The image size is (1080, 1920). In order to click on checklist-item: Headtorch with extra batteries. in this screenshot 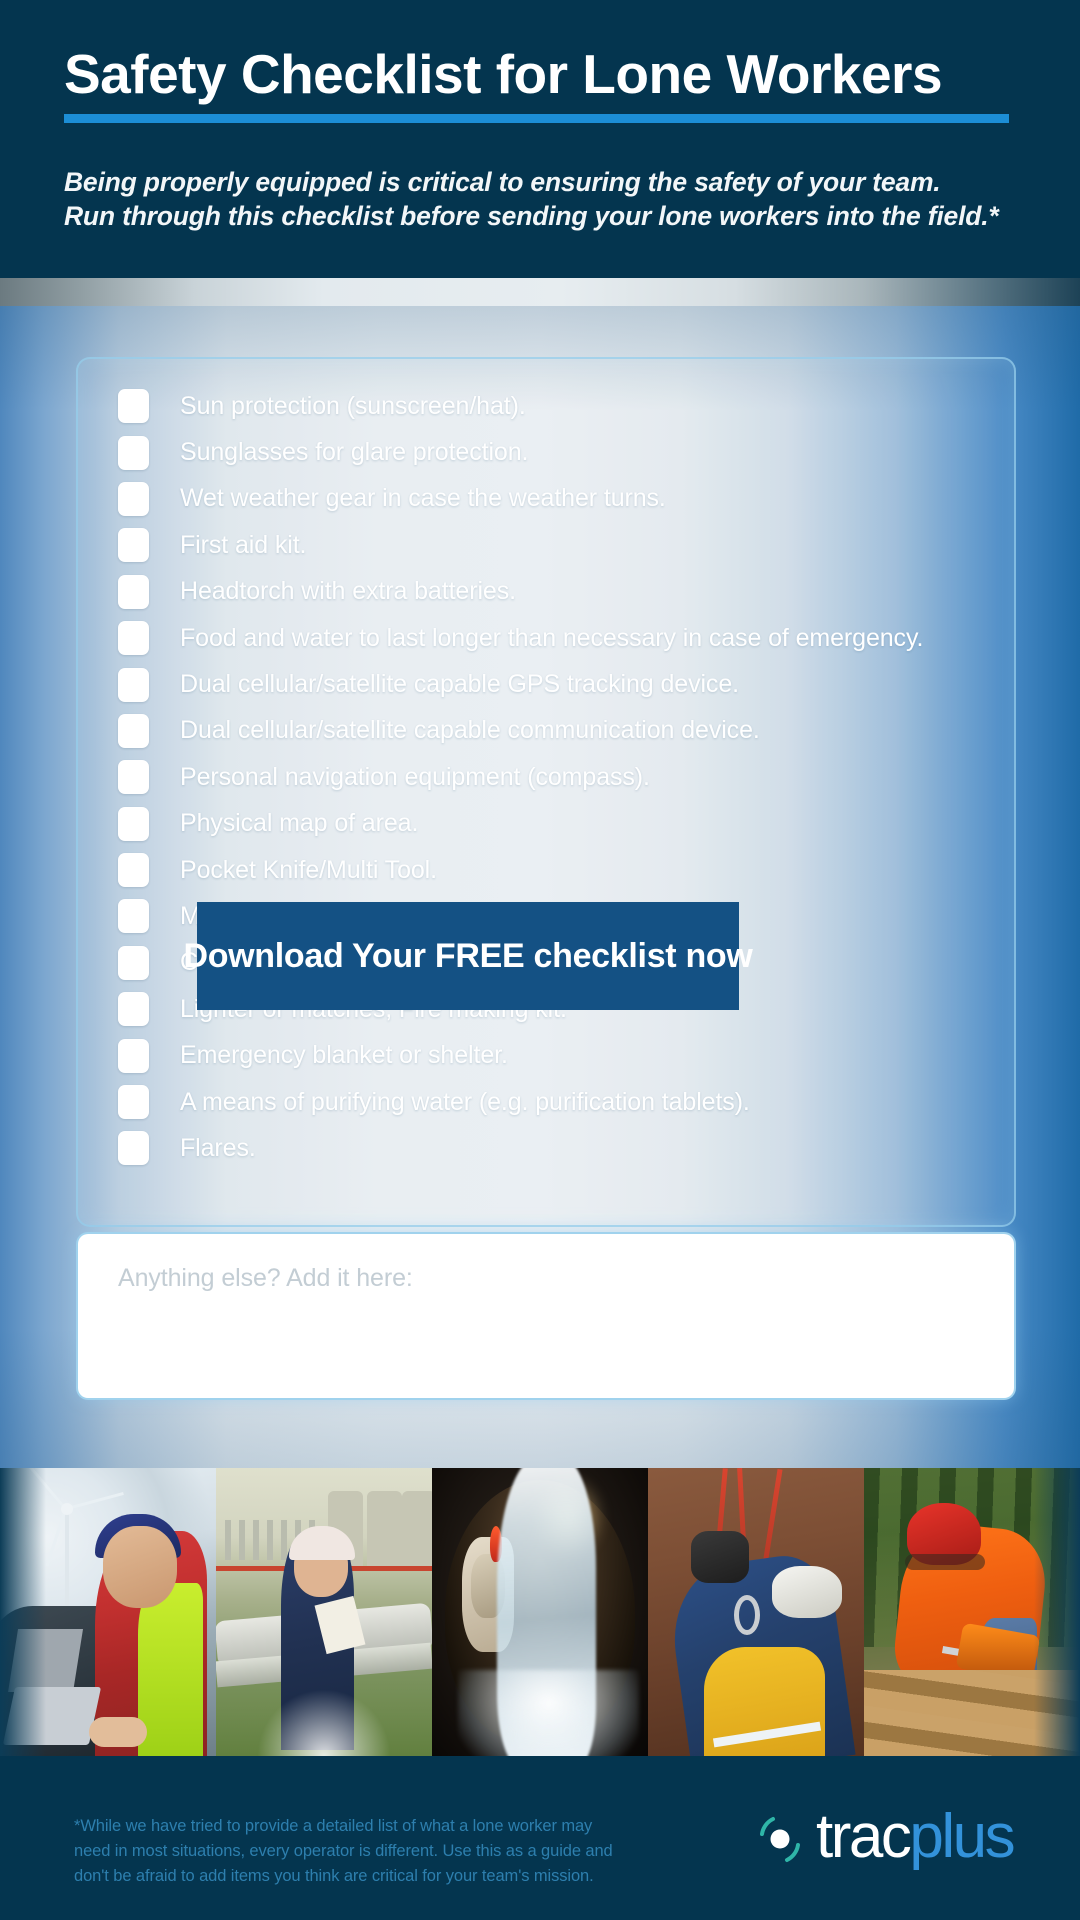, I will do `click(553, 592)`.